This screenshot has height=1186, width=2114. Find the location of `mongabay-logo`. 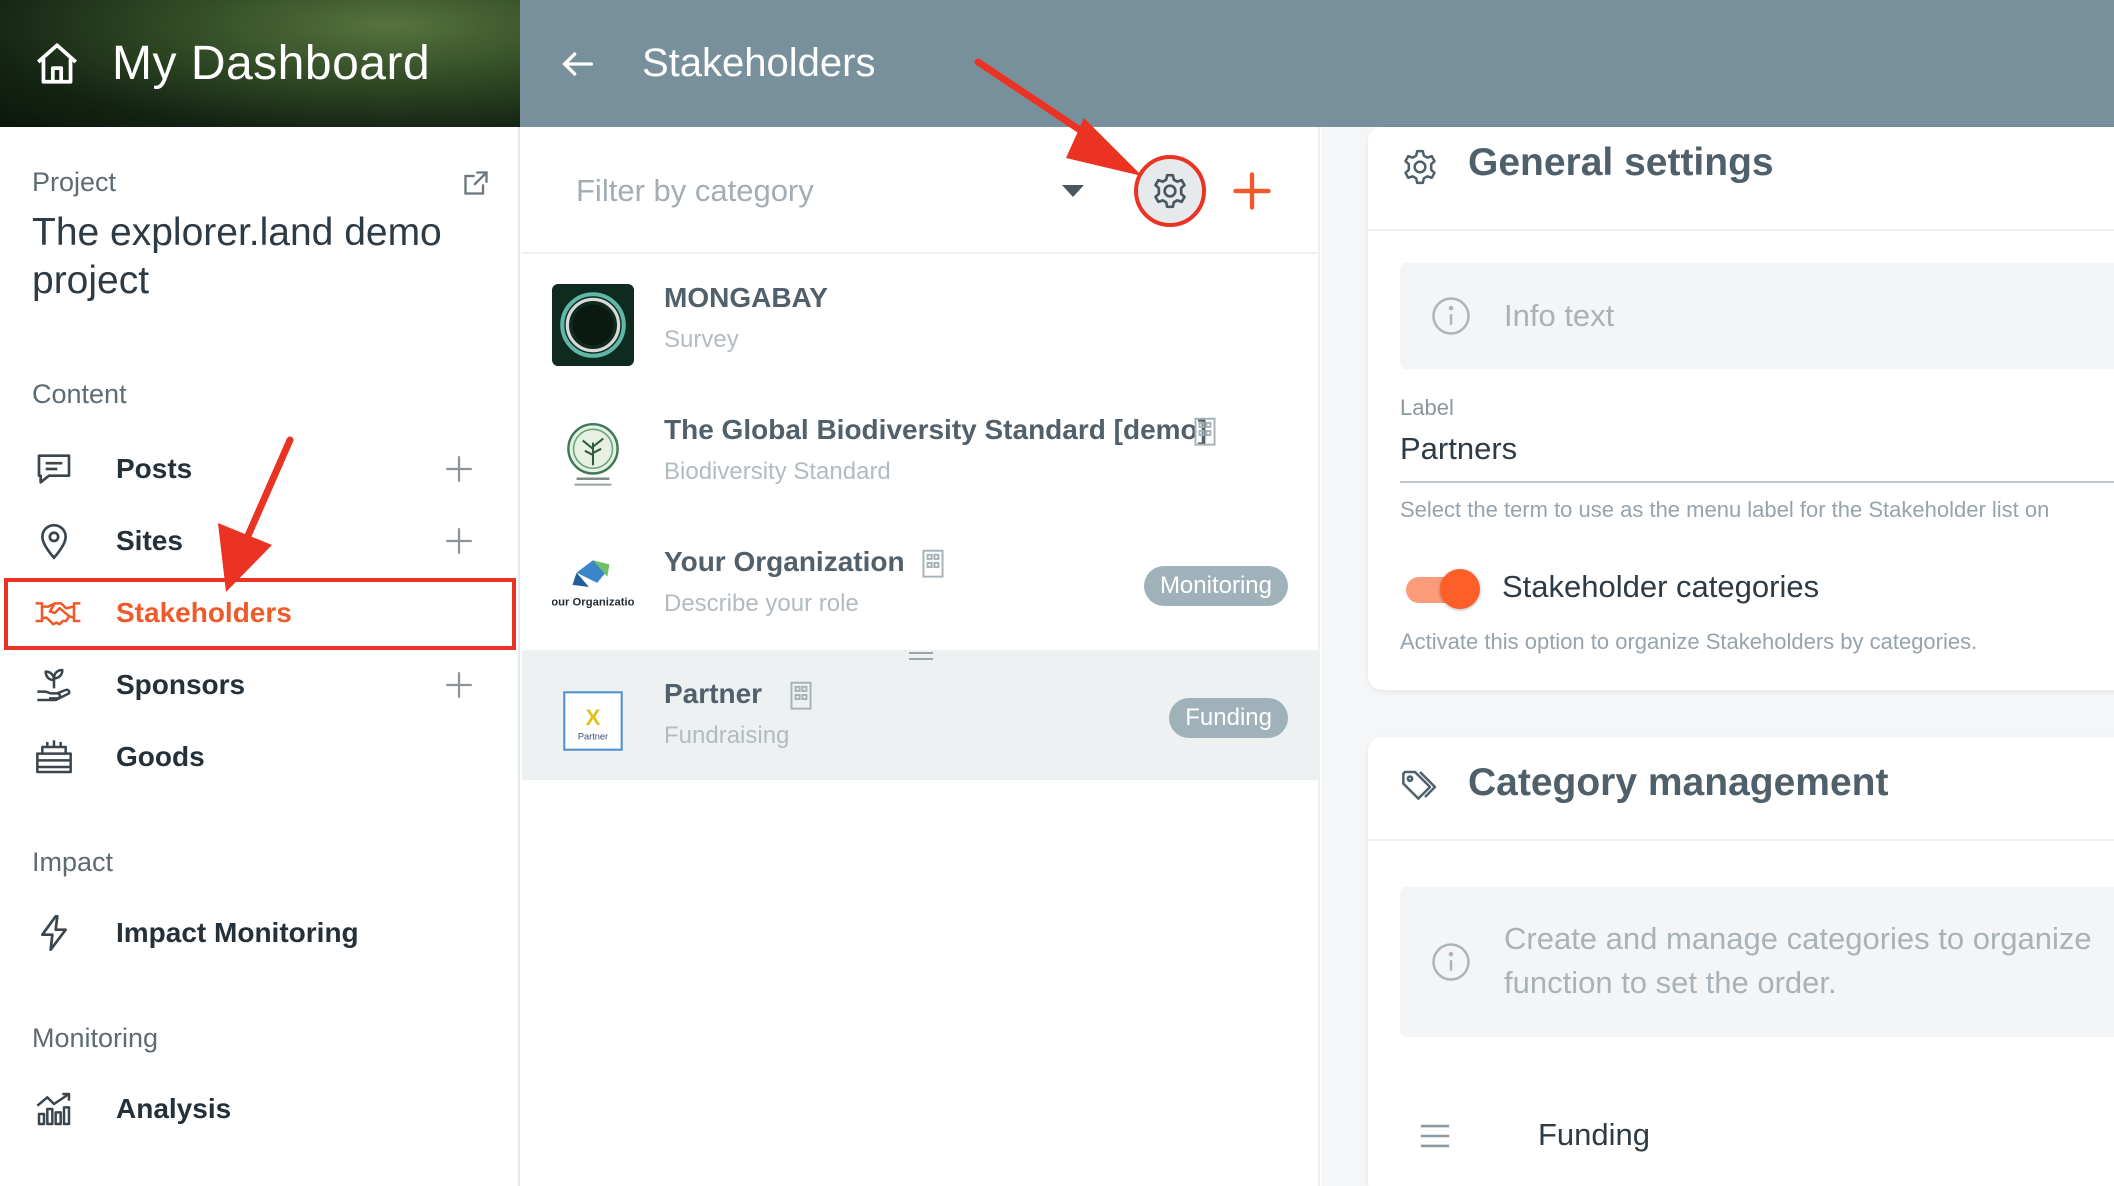

mongabay-logo is located at coordinates (593, 325).